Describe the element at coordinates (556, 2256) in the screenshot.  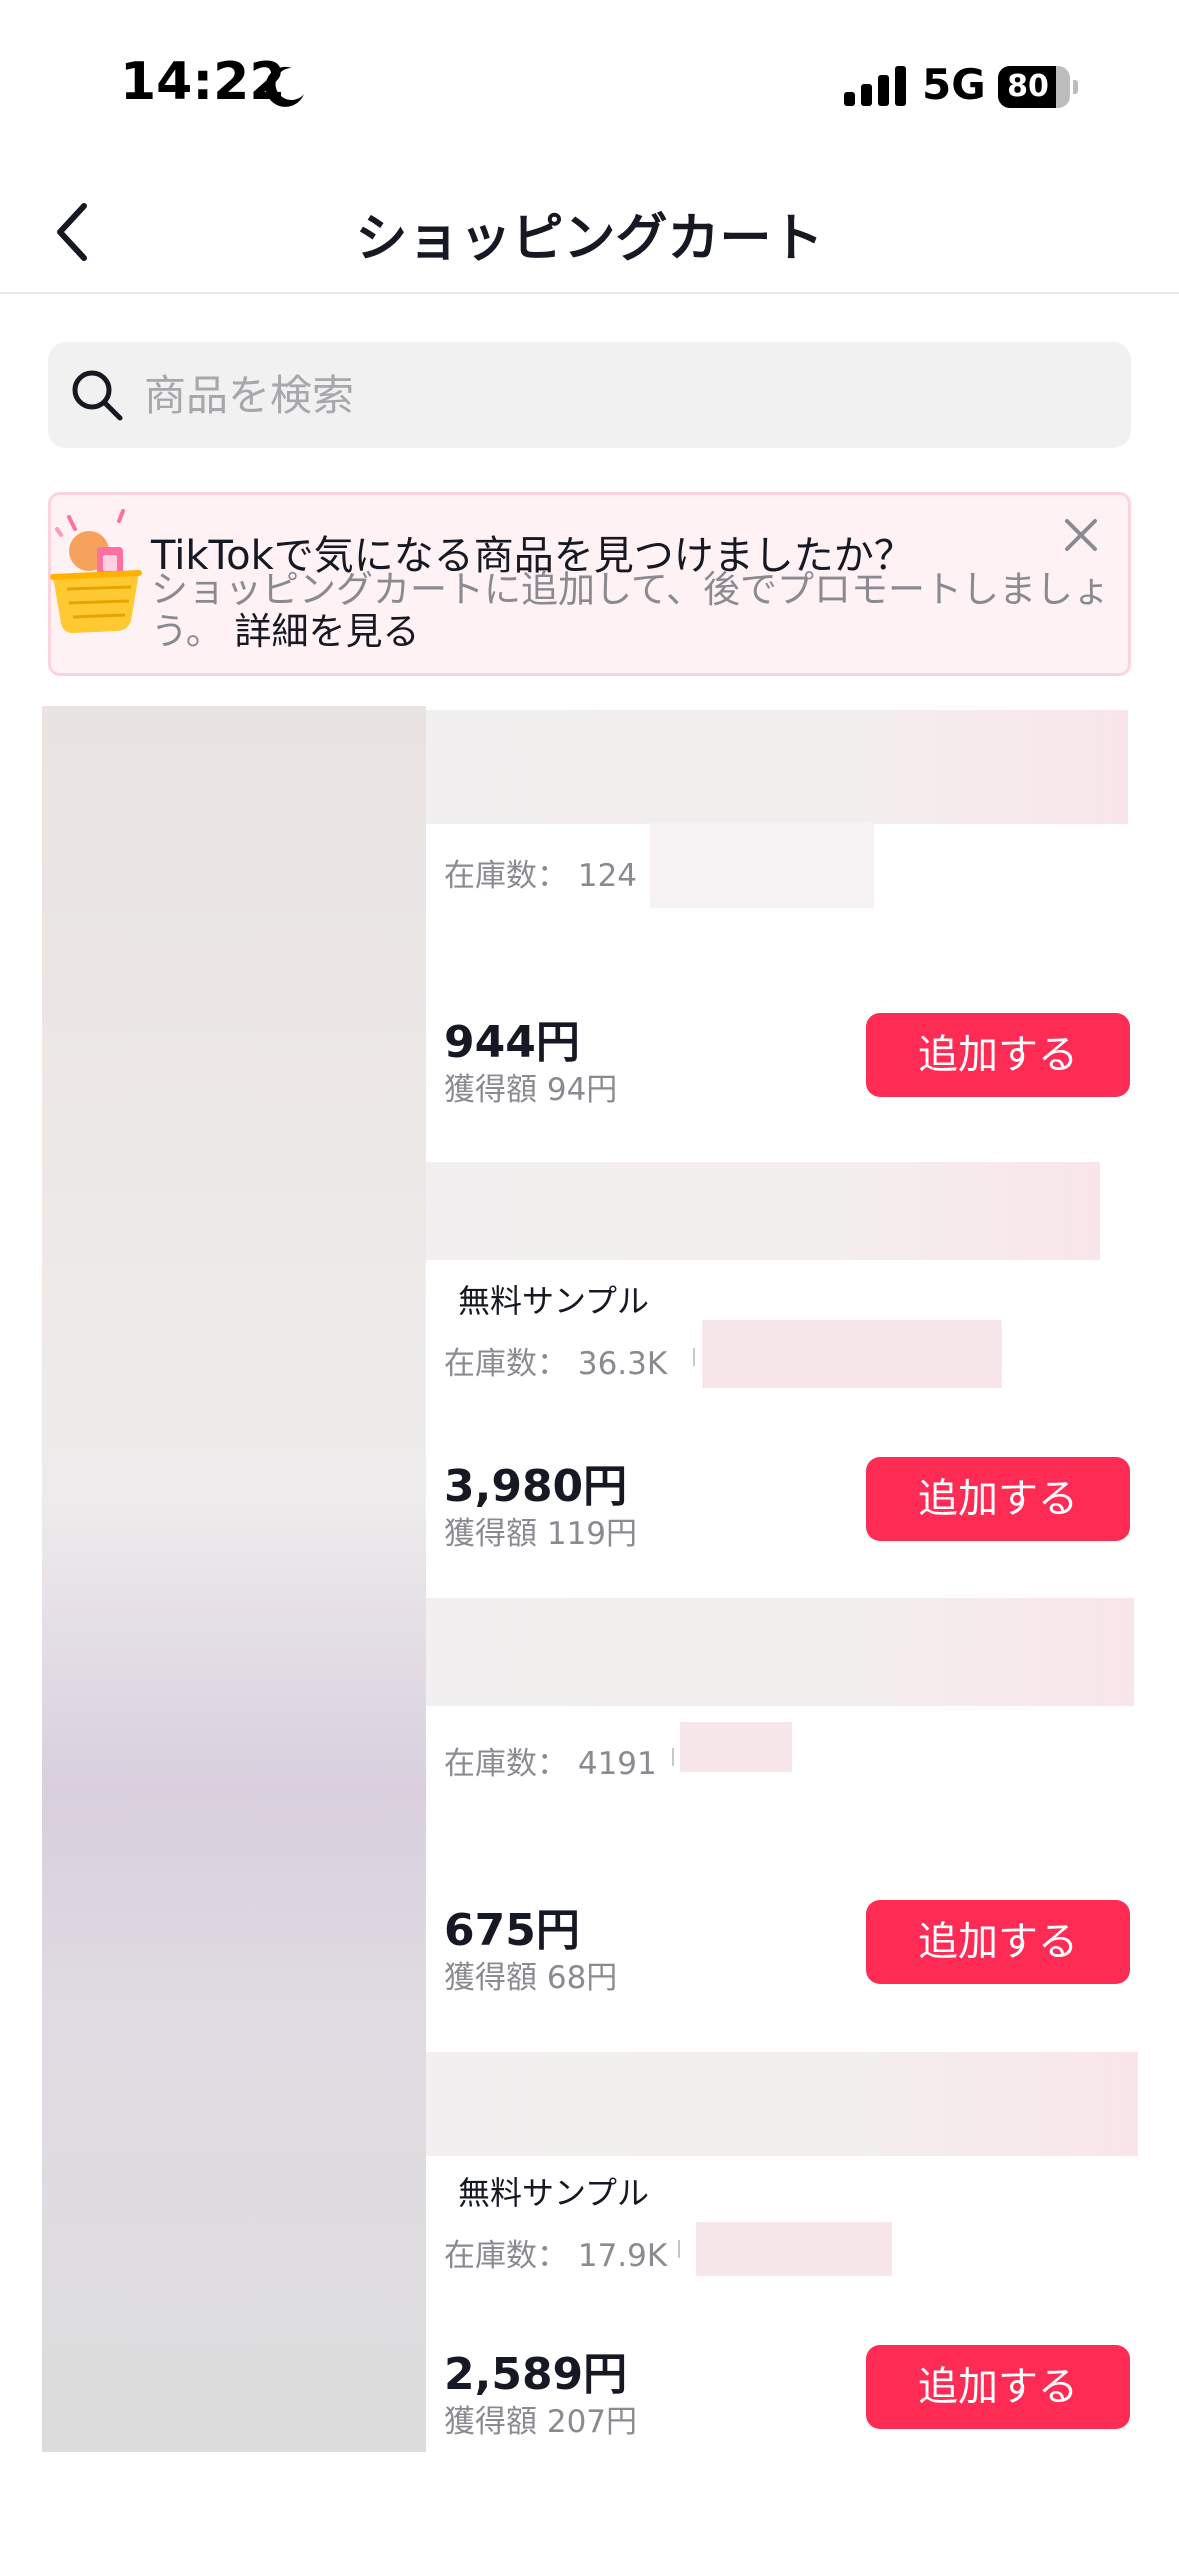
I see `stock-label: 在庫数： 17.9K` at that location.